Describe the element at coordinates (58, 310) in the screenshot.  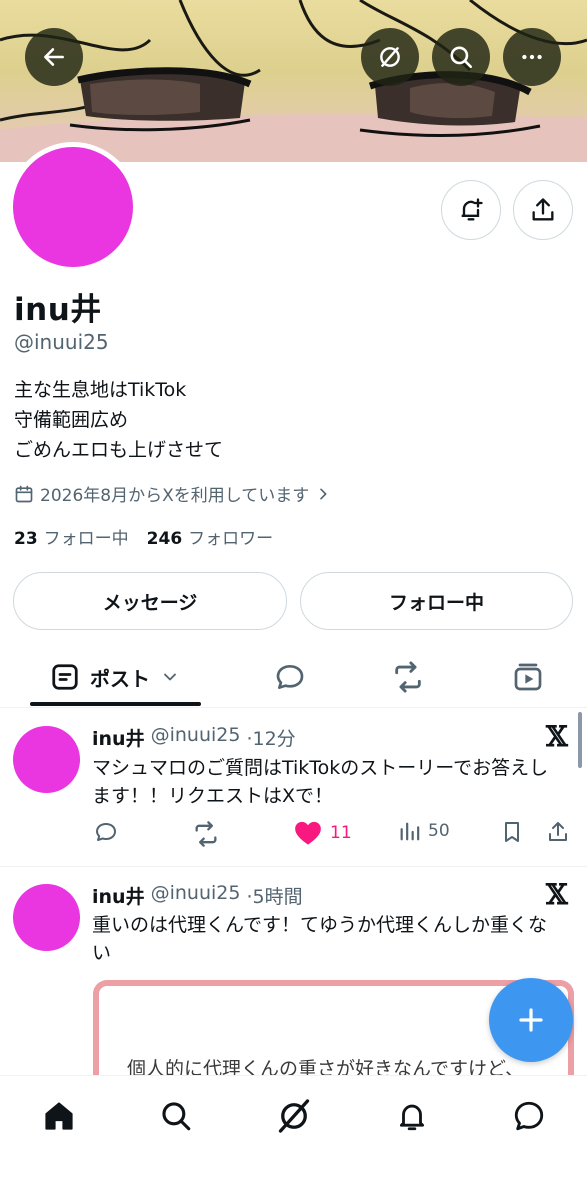
I see `profile-display-name: inu井` at that location.